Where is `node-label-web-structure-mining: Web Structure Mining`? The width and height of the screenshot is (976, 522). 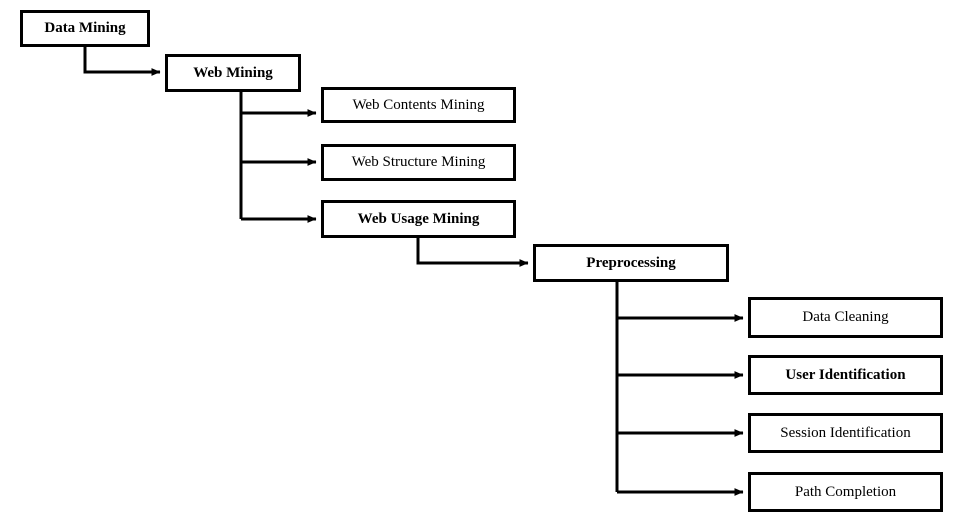 node-label-web-structure-mining: Web Structure Mining is located at coordinates (418, 162).